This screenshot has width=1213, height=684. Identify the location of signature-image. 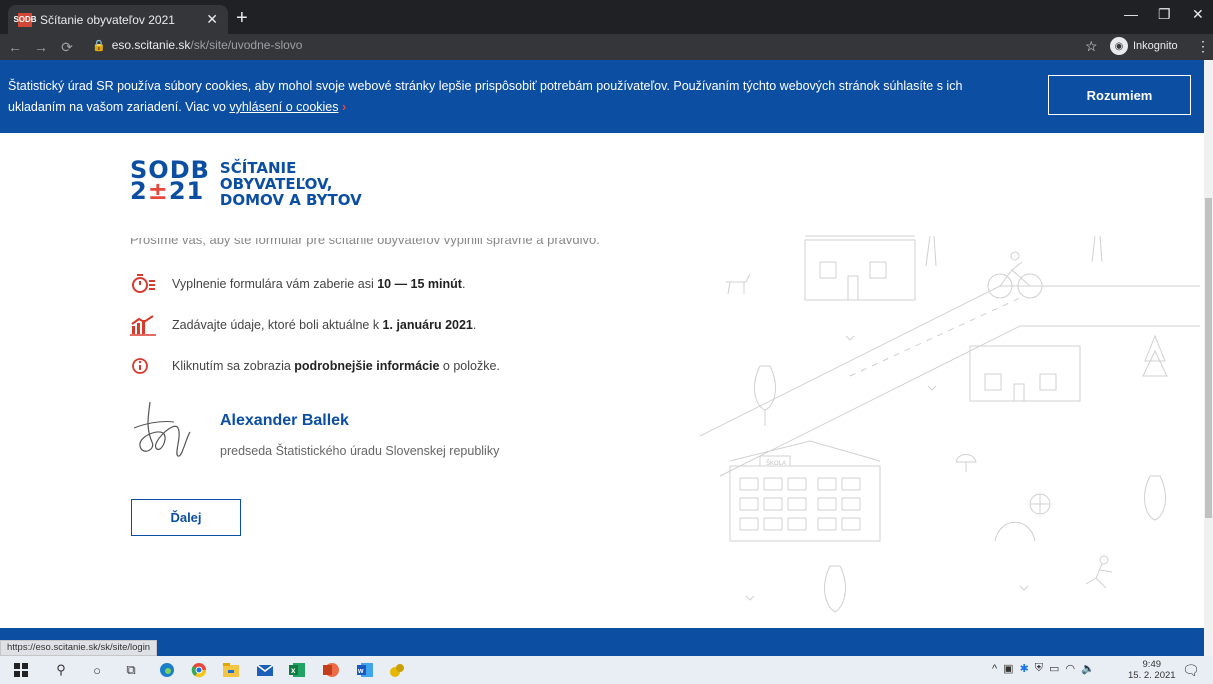
(162, 429).